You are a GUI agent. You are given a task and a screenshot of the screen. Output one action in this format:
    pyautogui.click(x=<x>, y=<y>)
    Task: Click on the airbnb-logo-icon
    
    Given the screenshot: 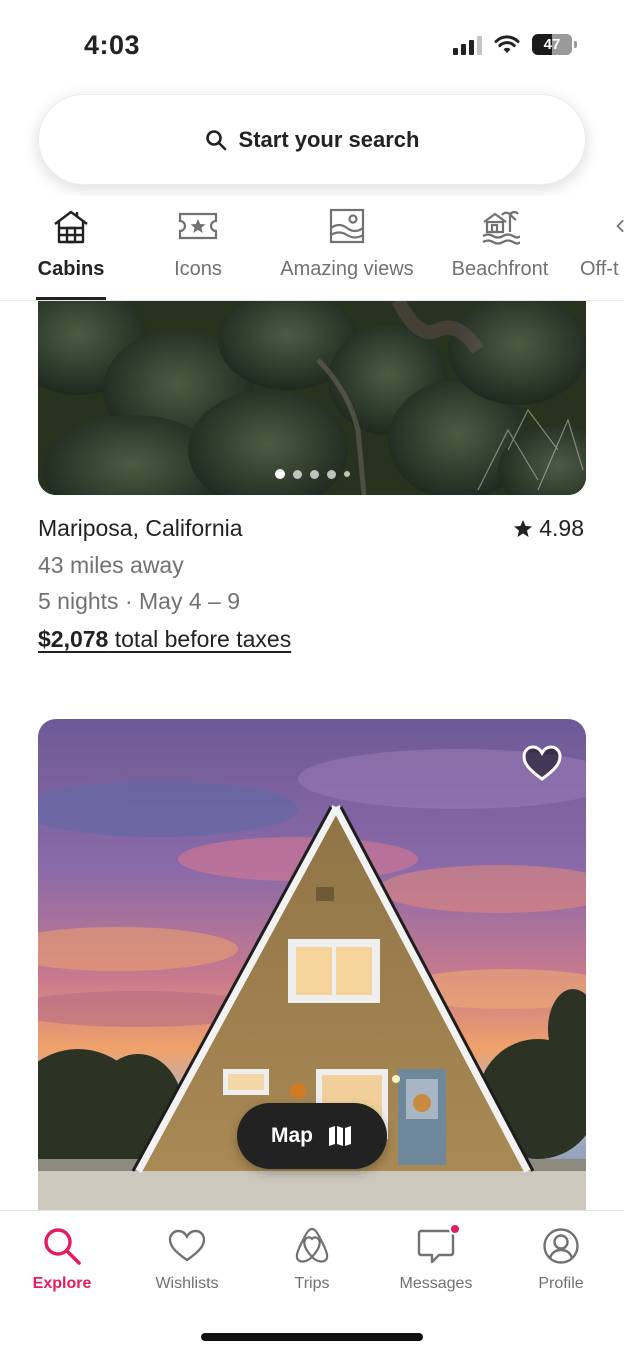 What is the action you would take?
    pyautogui.click(x=312, y=1246)
    